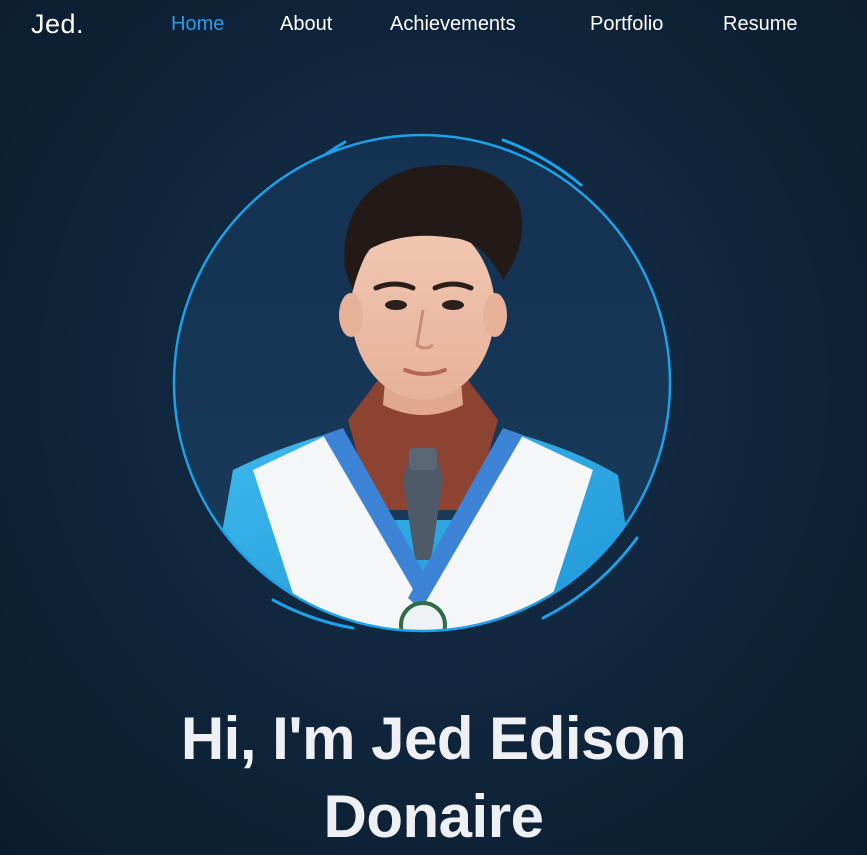  What do you see at coordinates (306, 24) in the screenshot?
I see `nav-link-about: About` at bounding box center [306, 24].